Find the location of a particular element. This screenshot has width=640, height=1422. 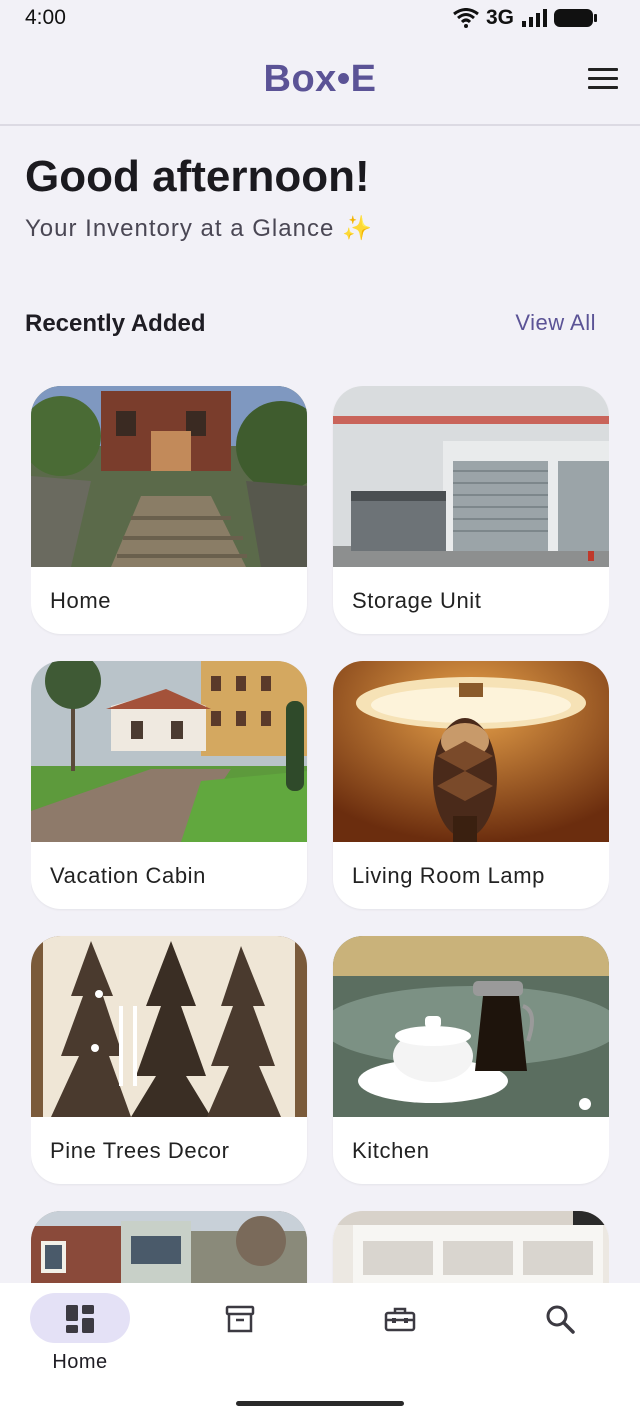

greeting-title: Good afternoon! is located at coordinates (197, 176).